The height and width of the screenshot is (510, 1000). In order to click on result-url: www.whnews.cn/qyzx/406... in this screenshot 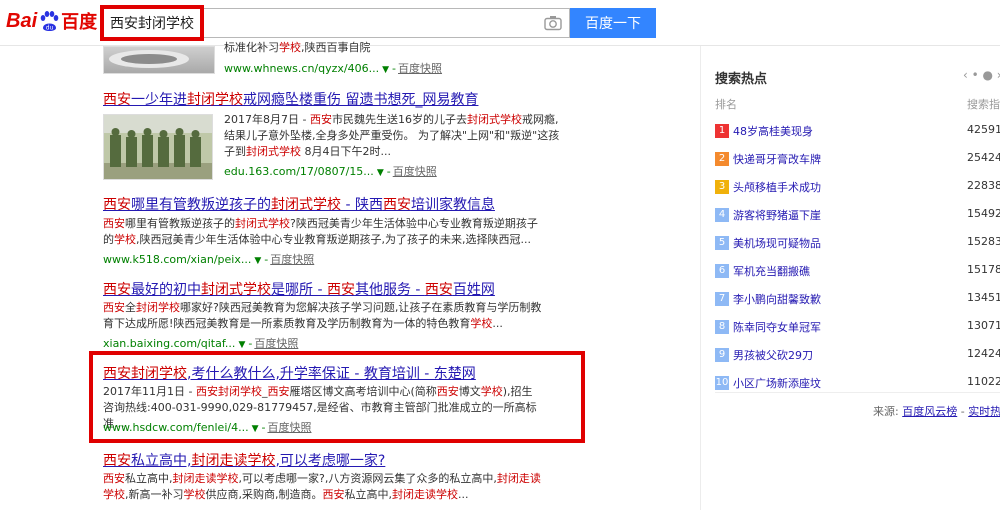, I will do `click(301, 68)`.